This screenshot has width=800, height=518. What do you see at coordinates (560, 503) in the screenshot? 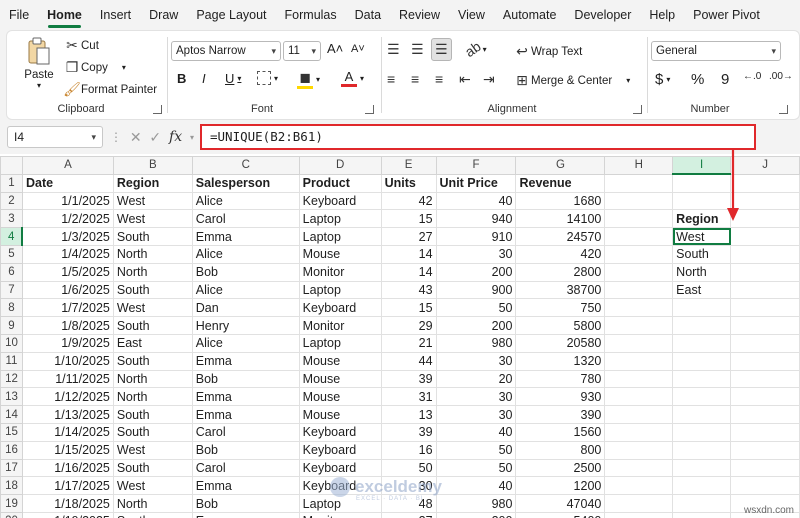
I see `cell-G19: 47040` at bounding box center [560, 503].